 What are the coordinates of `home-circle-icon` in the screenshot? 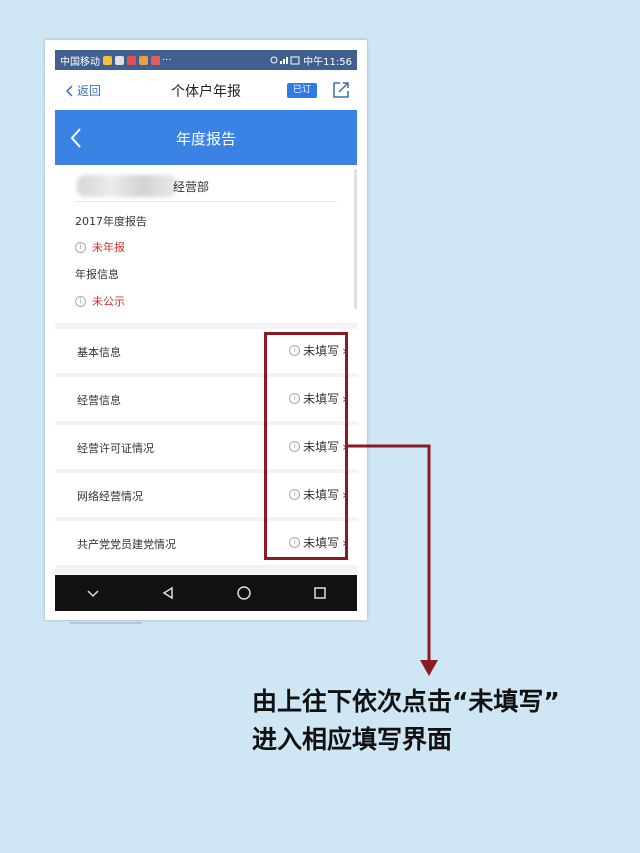 It's located at (244, 593).